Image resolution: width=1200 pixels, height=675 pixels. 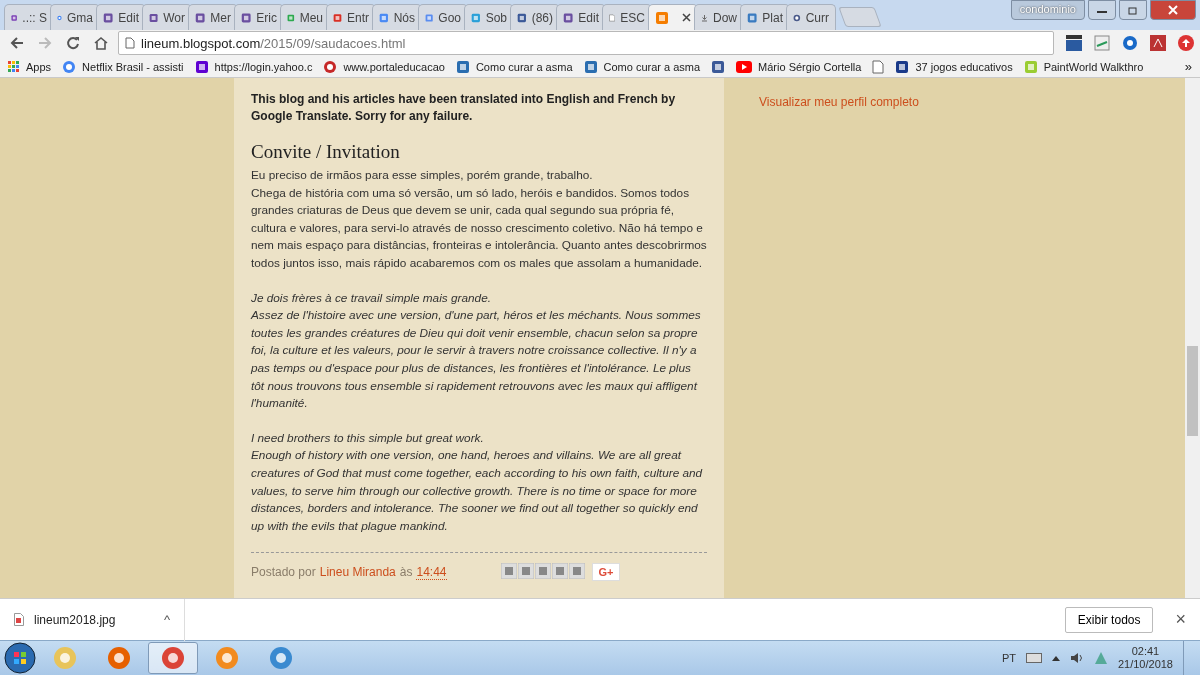 I want to click on upload-icon, so click(x=1186, y=43).